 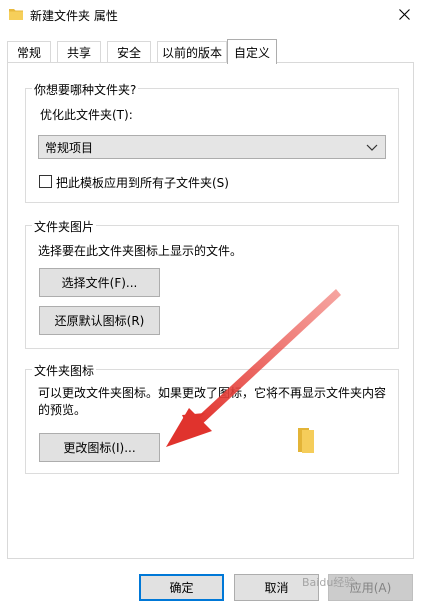 I want to click on tab-sharing: 共享, so click(x=79, y=52).